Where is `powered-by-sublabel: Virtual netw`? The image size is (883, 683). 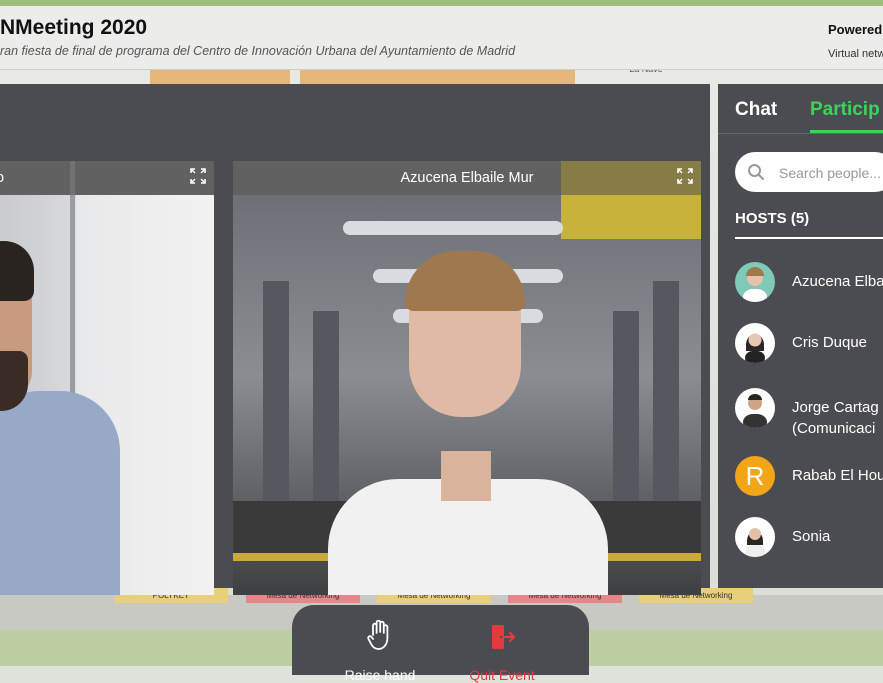
powered-by-sublabel: Virtual netw is located at coordinates (855, 54).